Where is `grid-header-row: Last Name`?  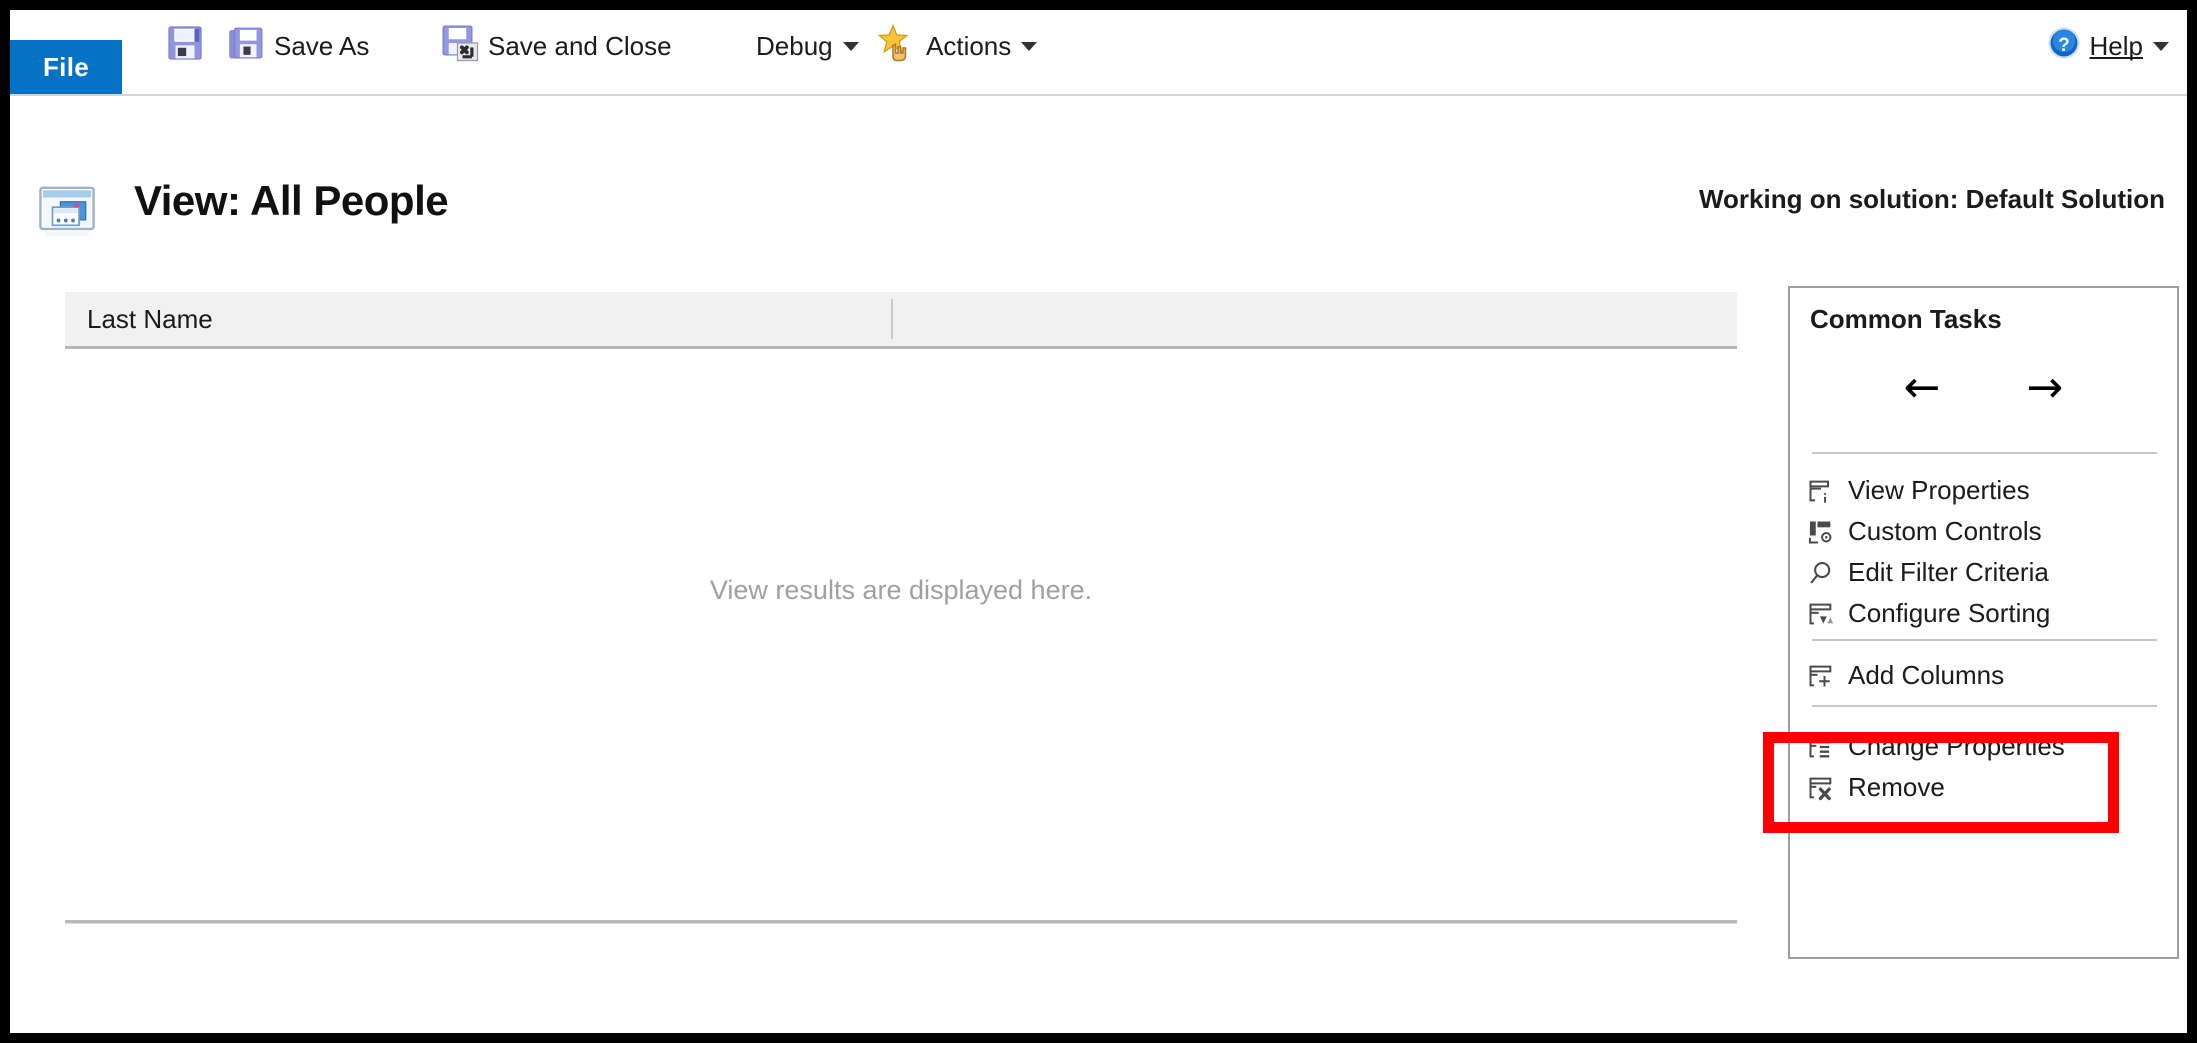
grid-header-row: Last Name is located at coordinates (901, 320).